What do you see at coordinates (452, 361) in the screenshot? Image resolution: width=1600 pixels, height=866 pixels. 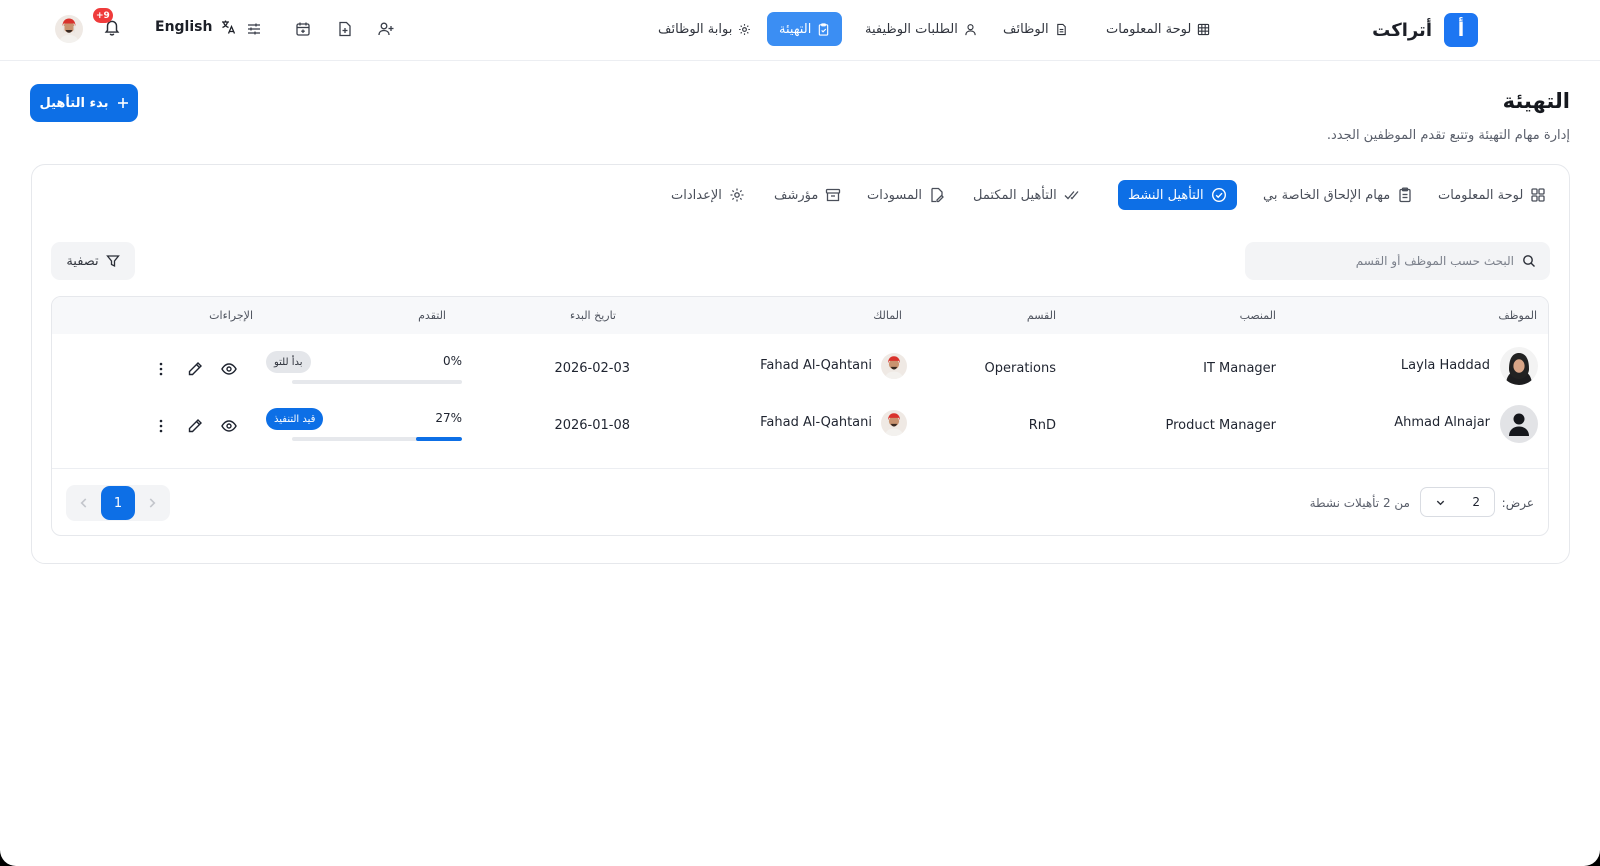 I see `progress-percent: 0%` at bounding box center [452, 361].